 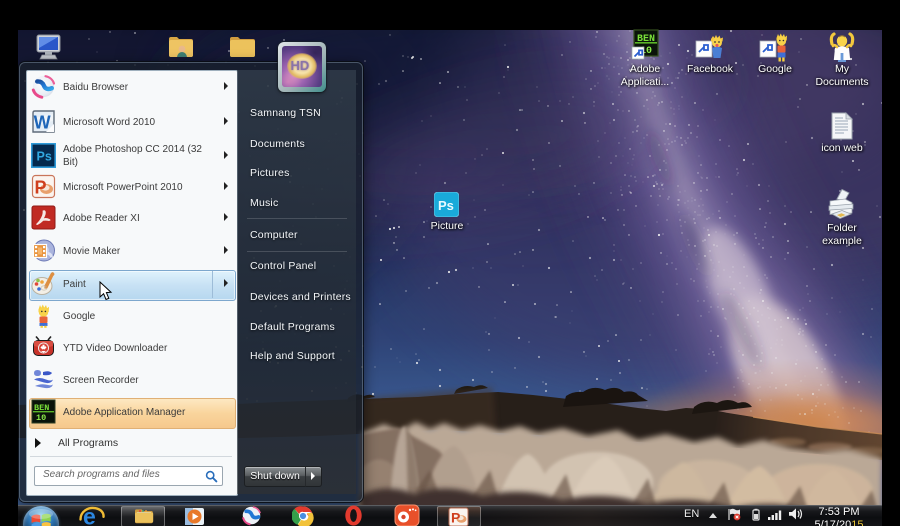 I want to click on svg-text: W, so click(x=42, y=123).